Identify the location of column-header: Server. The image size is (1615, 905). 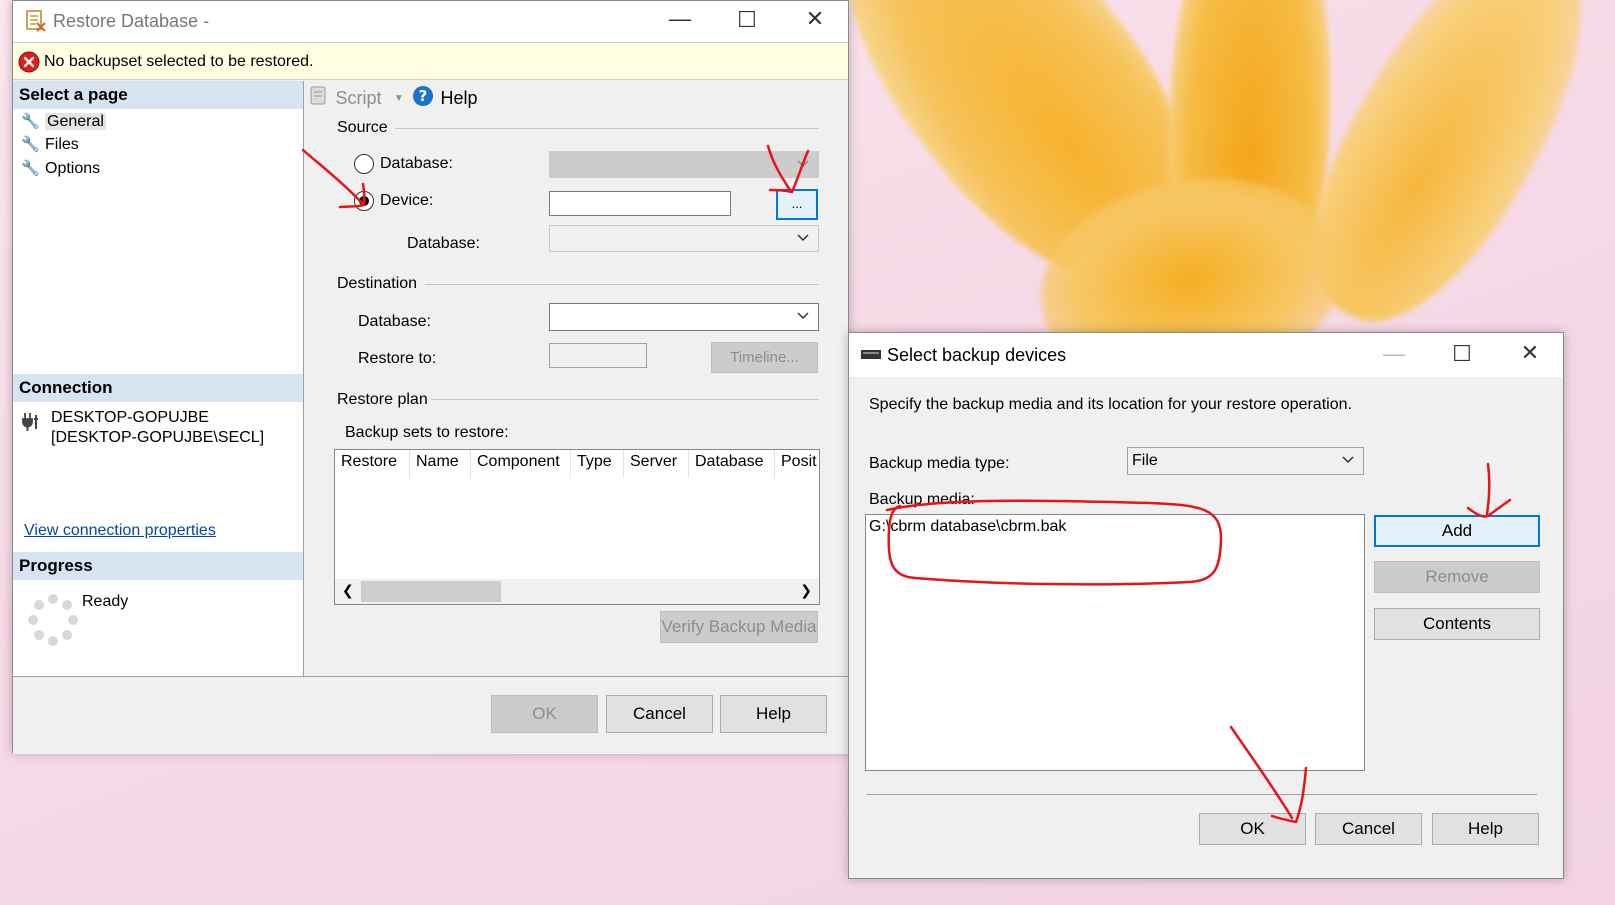
(656, 464).